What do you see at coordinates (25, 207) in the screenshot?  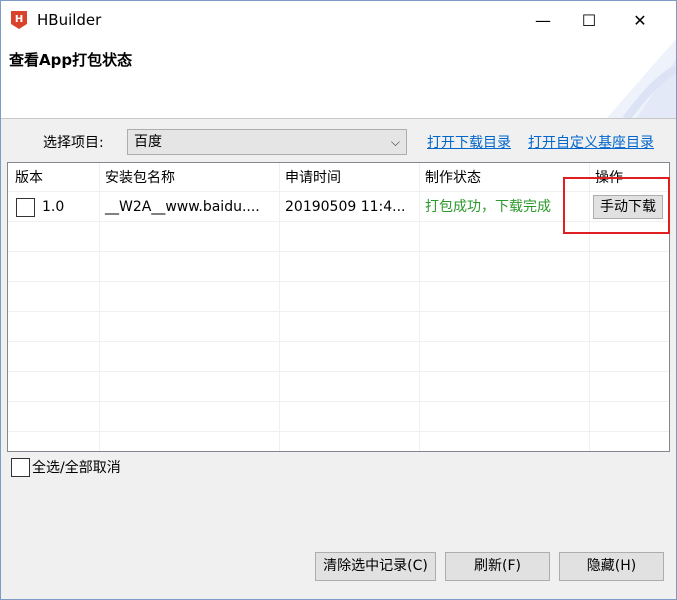 I see `row-checkbox` at bounding box center [25, 207].